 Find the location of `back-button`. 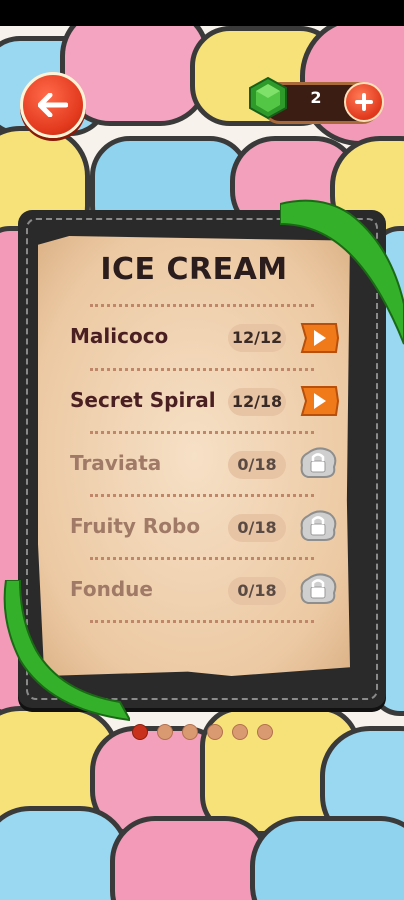

back-button is located at coordinates (53, 105).